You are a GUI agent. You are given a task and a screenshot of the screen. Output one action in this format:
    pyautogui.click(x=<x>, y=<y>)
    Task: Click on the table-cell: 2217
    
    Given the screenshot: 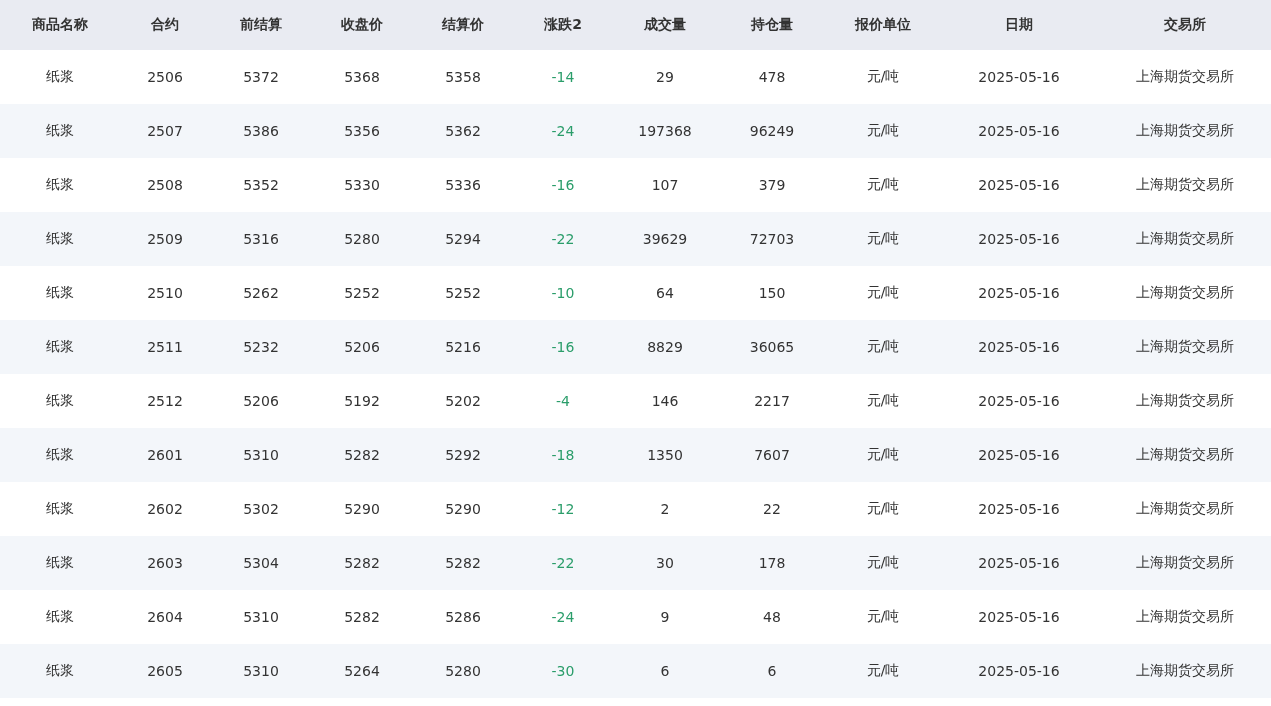 What is the action you would take?
    pyautogui.click(x=772, y=401)
    